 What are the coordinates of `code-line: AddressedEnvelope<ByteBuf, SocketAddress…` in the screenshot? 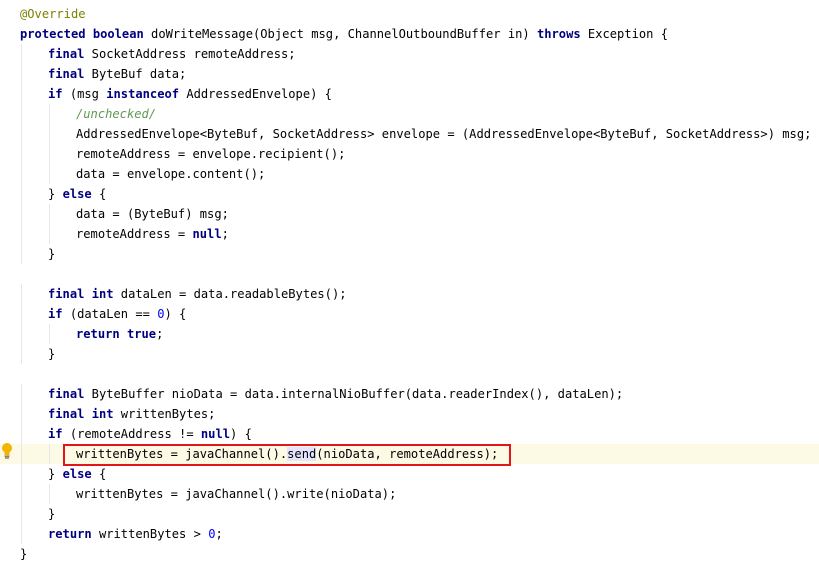 It's located at (419, 134).